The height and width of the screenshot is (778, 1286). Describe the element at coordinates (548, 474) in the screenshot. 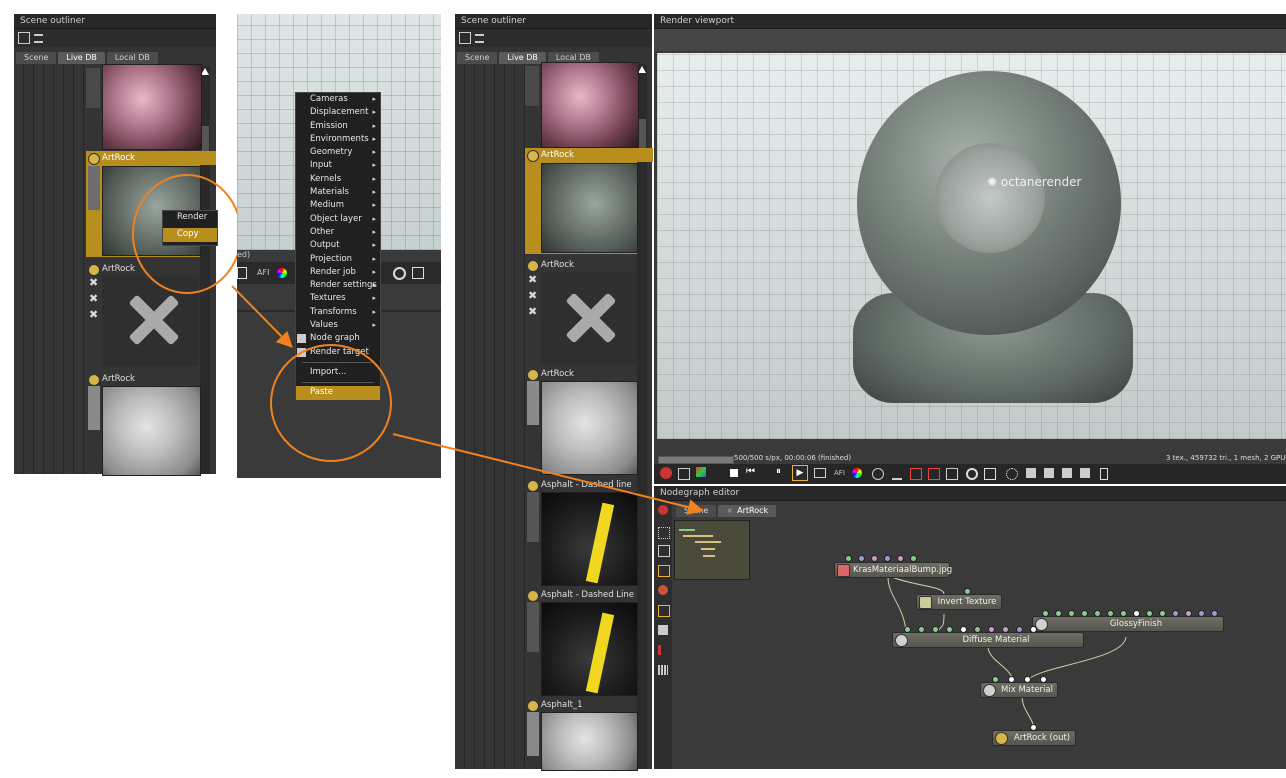

I see `arrow-paste-to-nodegraph` at that location.